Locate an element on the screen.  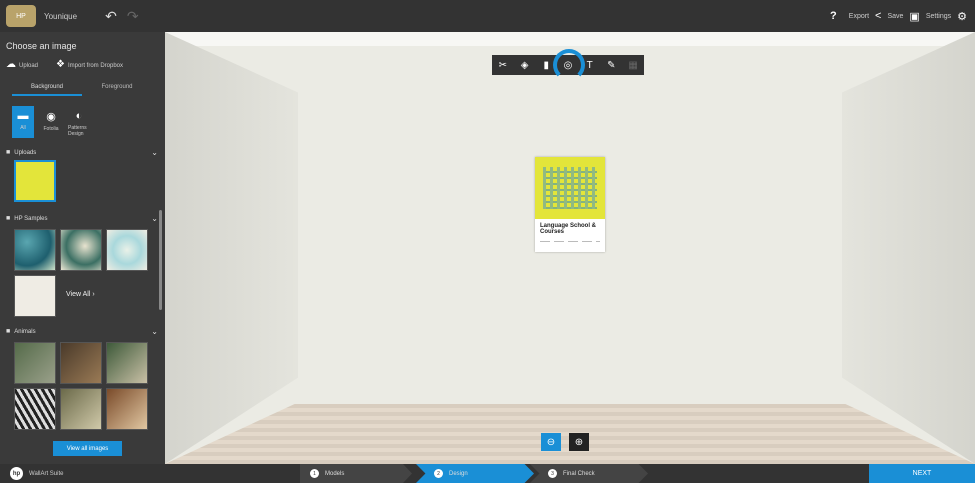
upload-label: Upload is located at coordinates (29, 66).